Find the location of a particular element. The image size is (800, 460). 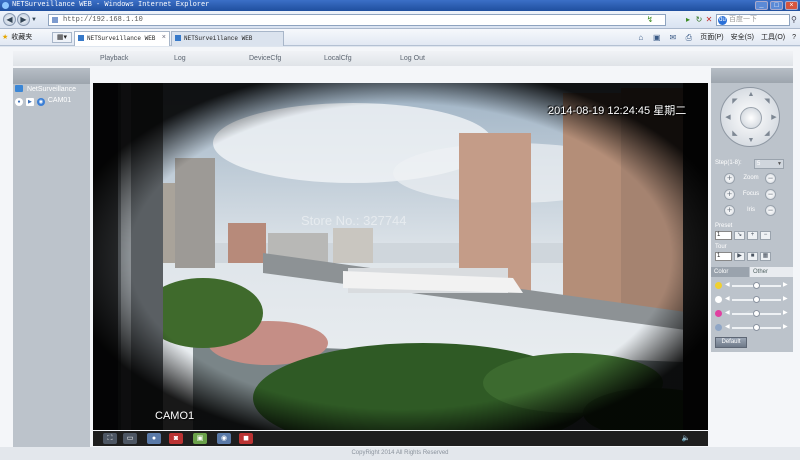

nav-playback: Playback is located at coordinates (114, 58).